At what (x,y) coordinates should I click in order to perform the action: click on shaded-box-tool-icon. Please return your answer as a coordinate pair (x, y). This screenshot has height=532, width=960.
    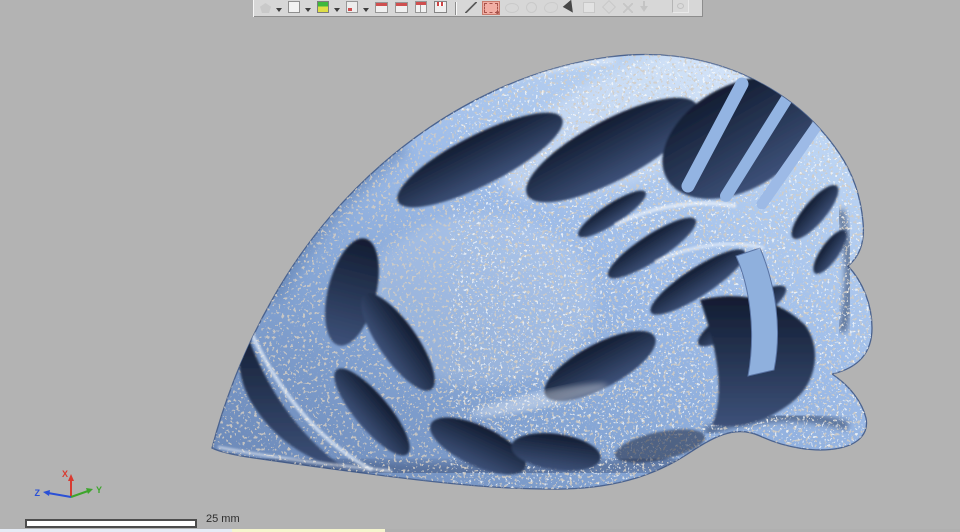
    Looking at the image, I should click on (323, 7).